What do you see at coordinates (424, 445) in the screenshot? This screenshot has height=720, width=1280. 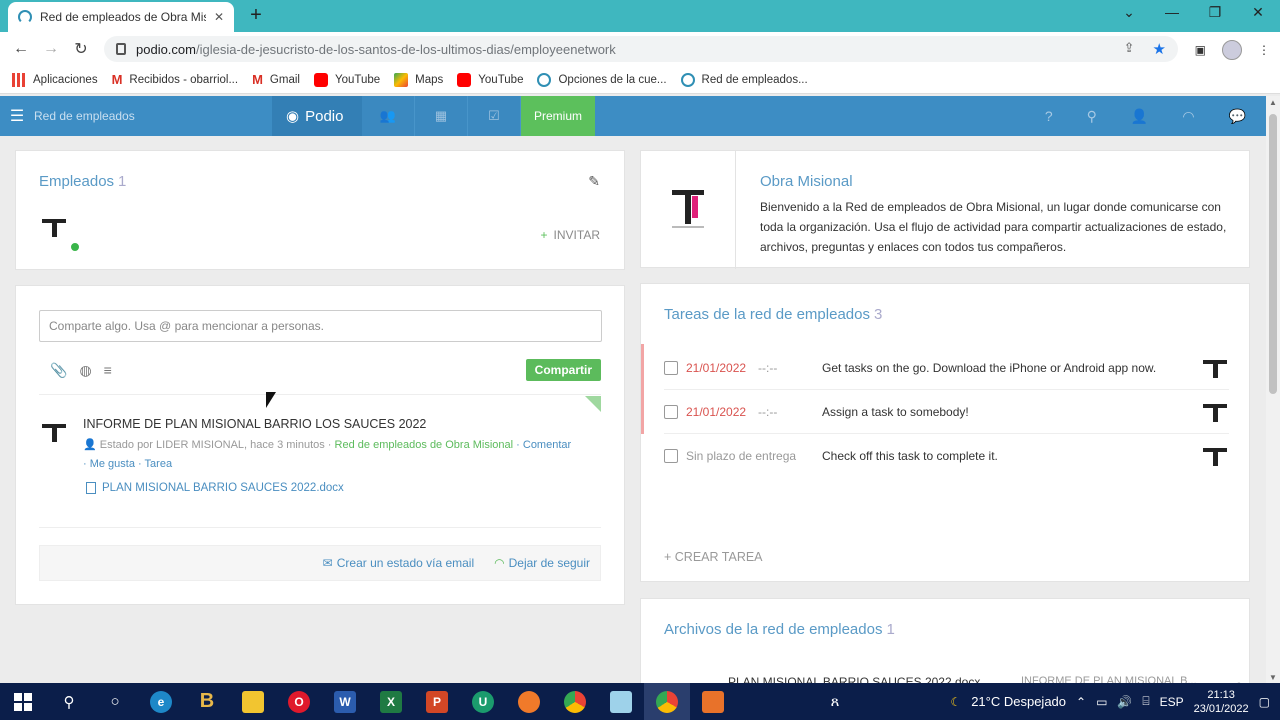 I see `post-space-link: Red de empleados de Obra Misional` at bounding box center [424, 445].